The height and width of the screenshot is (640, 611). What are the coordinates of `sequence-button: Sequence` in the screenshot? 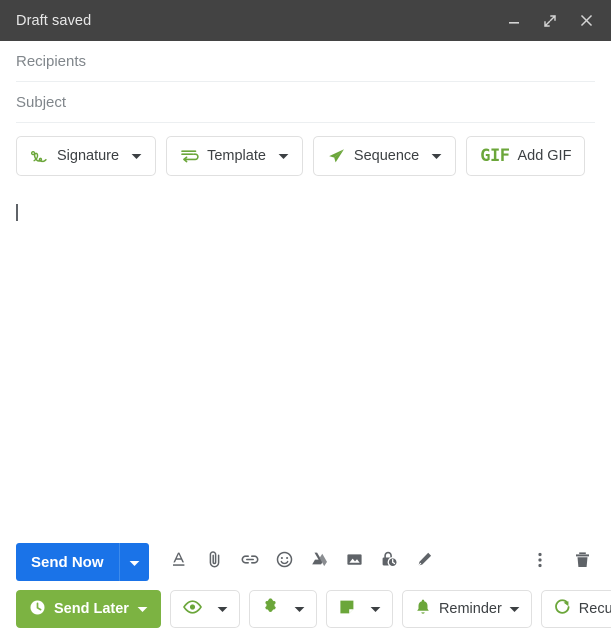 It's located at (384, 156).